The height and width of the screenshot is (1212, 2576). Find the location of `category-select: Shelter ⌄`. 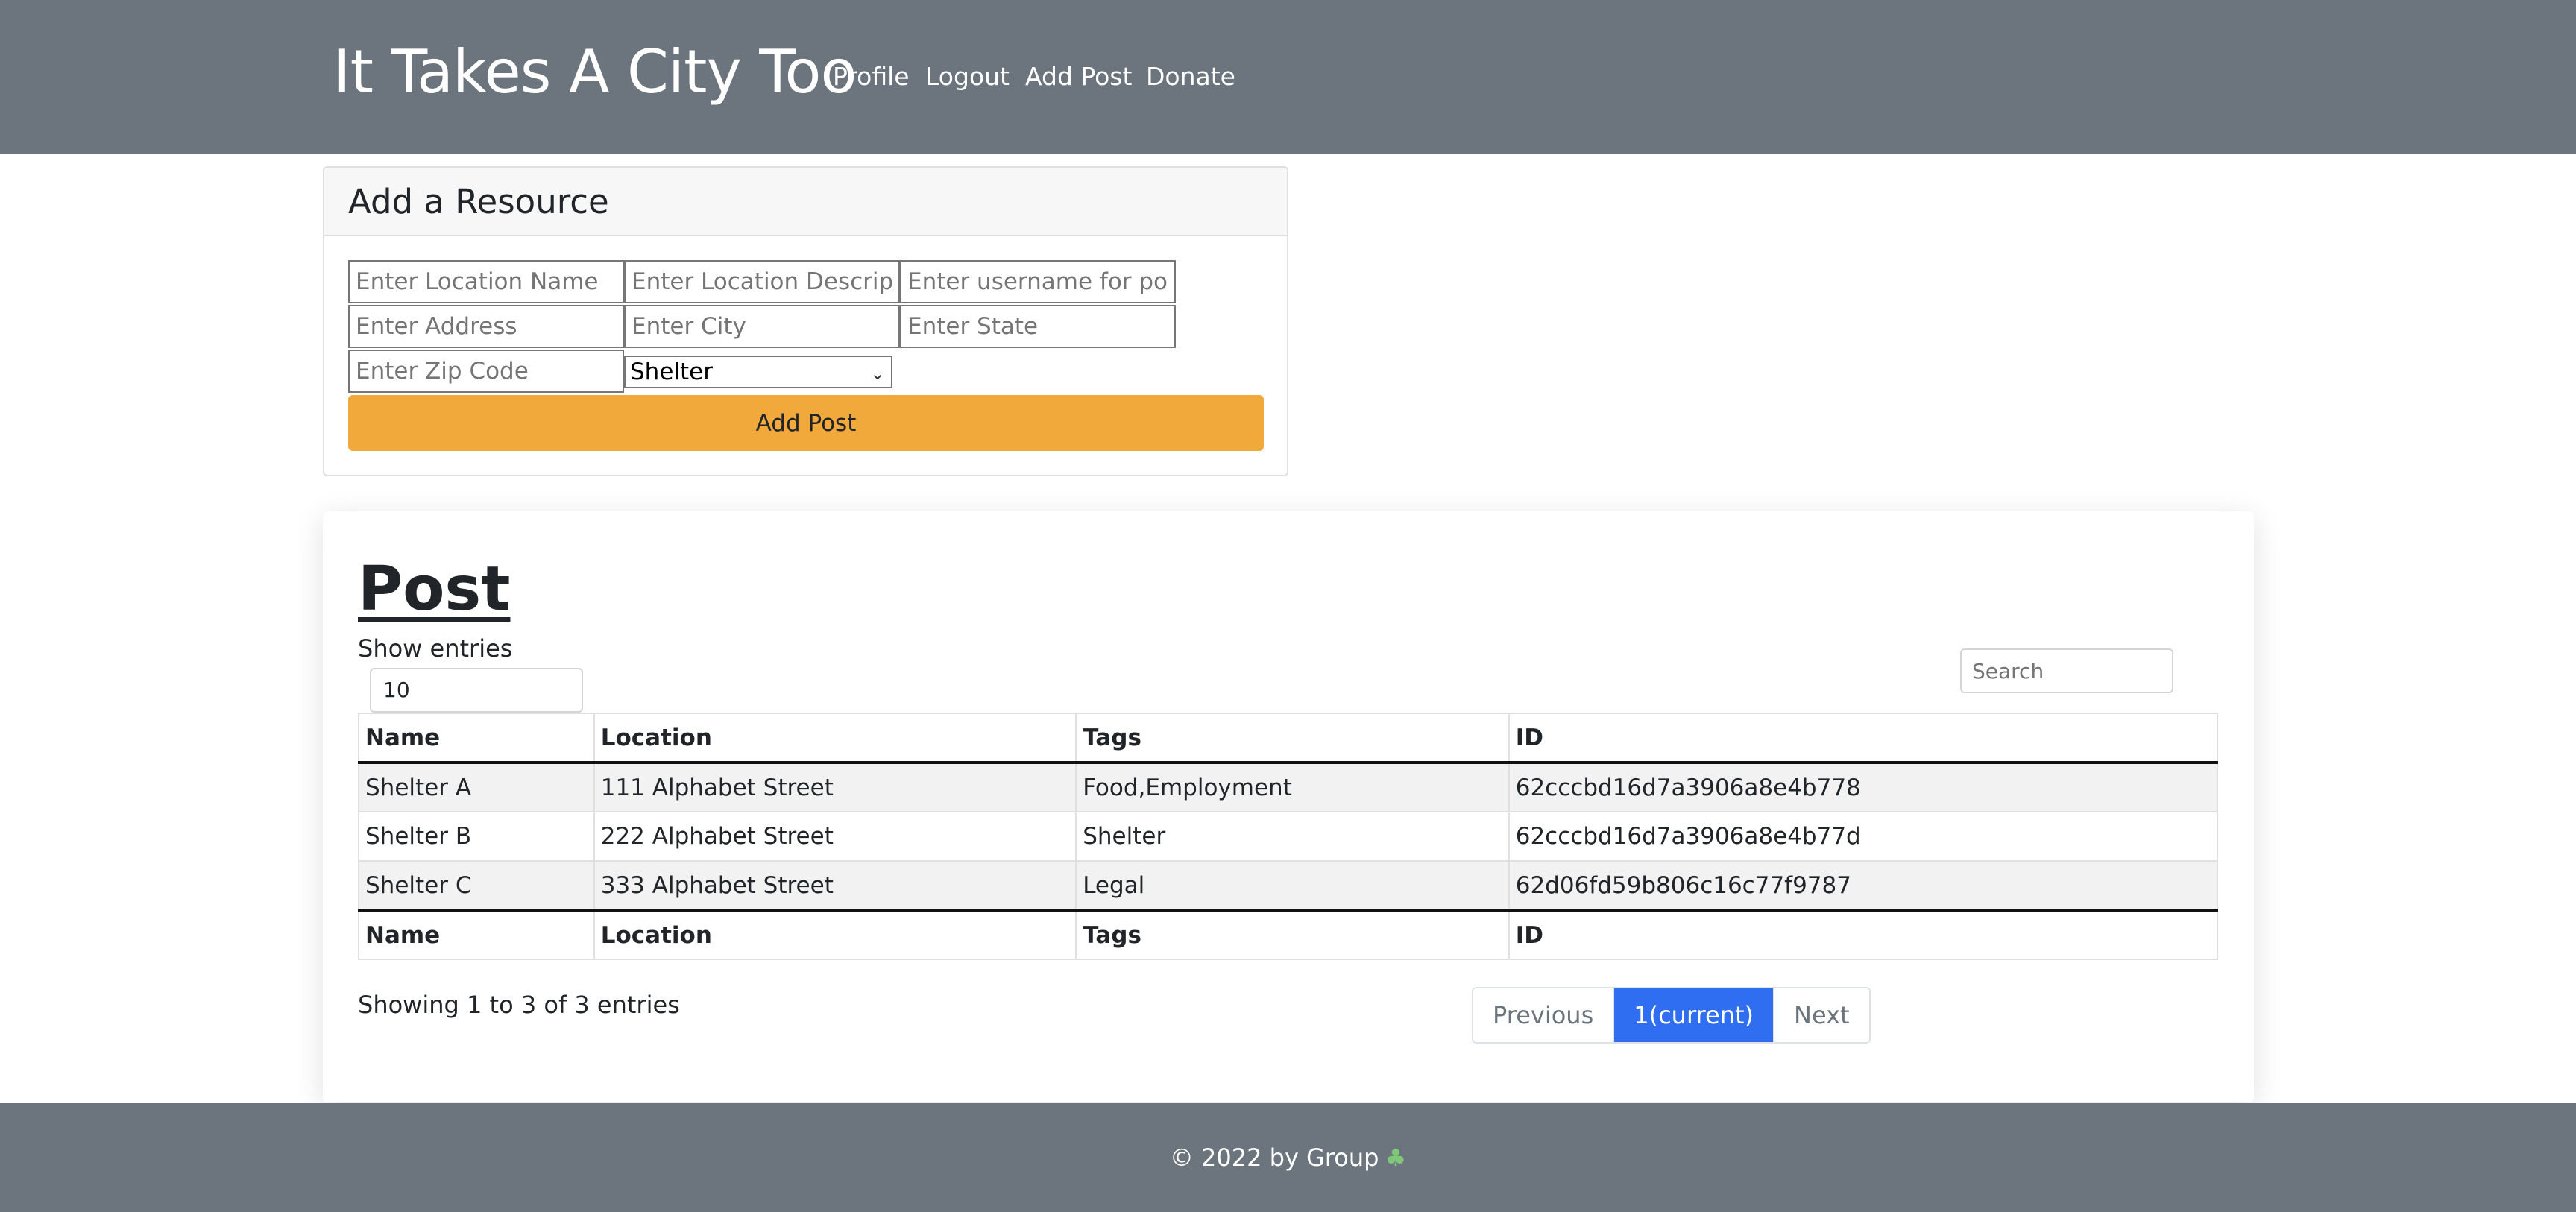

category-select: Shelter ⌄ is located at coordinates (758, 372).